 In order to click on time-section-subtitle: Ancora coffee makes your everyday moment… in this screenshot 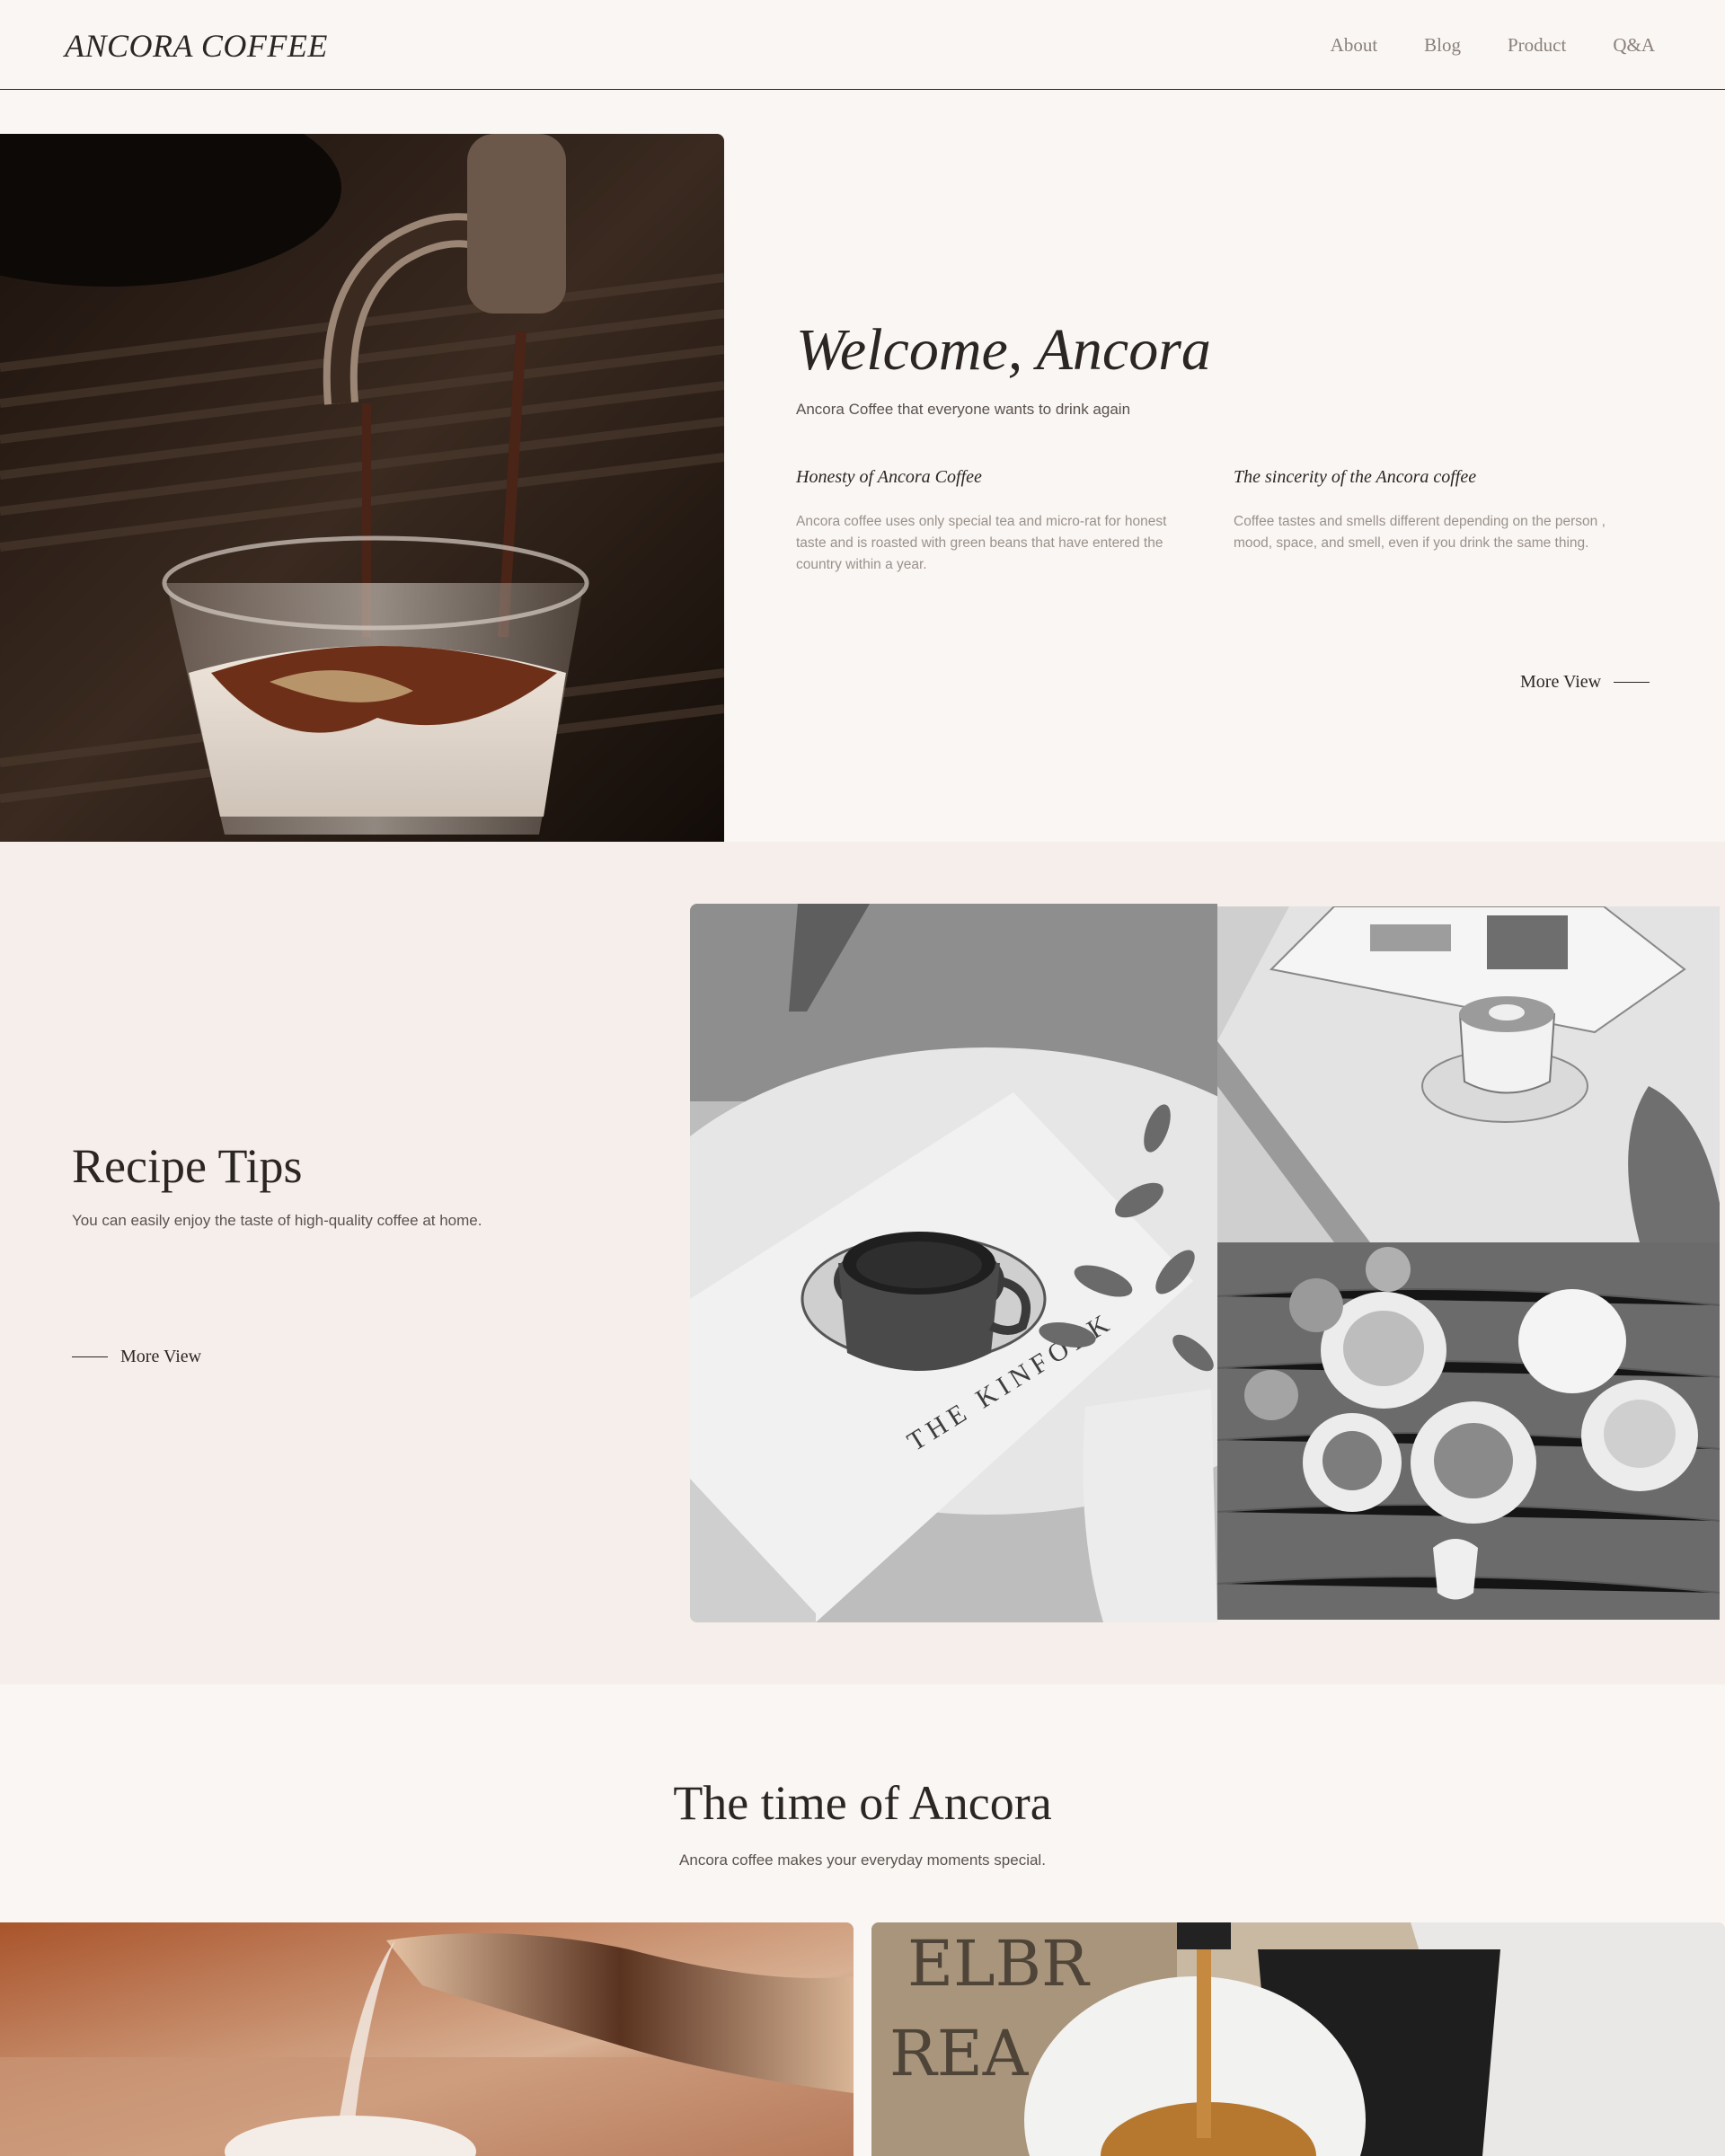, I will do `click(862, 1860)`.